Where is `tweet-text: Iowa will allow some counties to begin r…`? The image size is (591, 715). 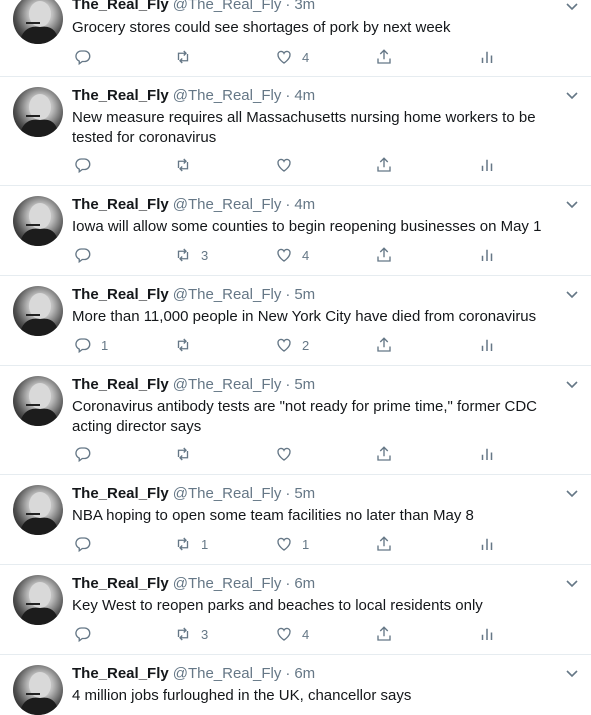 tweet-text: Iowa will allow some counties to begin r… is located at coordinates (307, 226).